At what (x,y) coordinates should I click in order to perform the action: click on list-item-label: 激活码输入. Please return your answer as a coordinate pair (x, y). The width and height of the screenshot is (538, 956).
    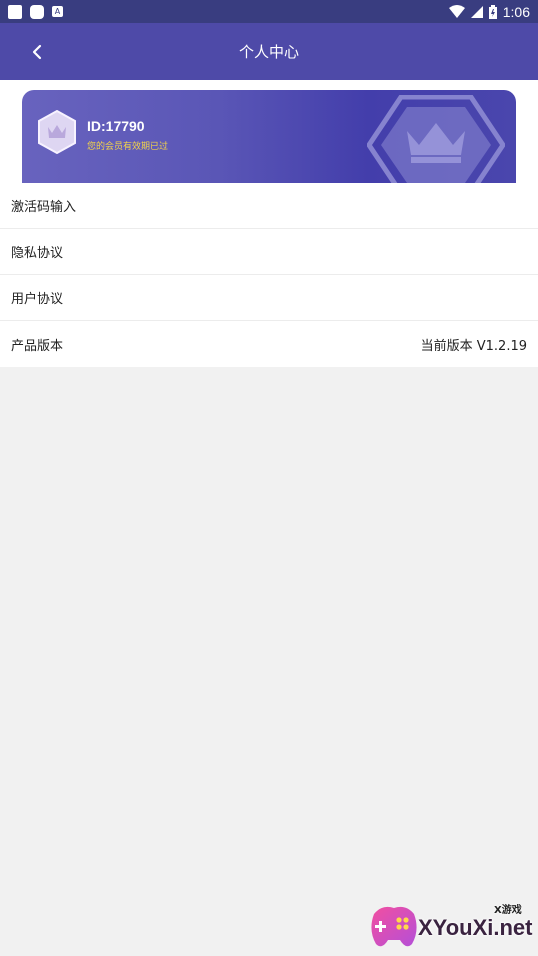
    Looking at the image, I should click on (44, 207).